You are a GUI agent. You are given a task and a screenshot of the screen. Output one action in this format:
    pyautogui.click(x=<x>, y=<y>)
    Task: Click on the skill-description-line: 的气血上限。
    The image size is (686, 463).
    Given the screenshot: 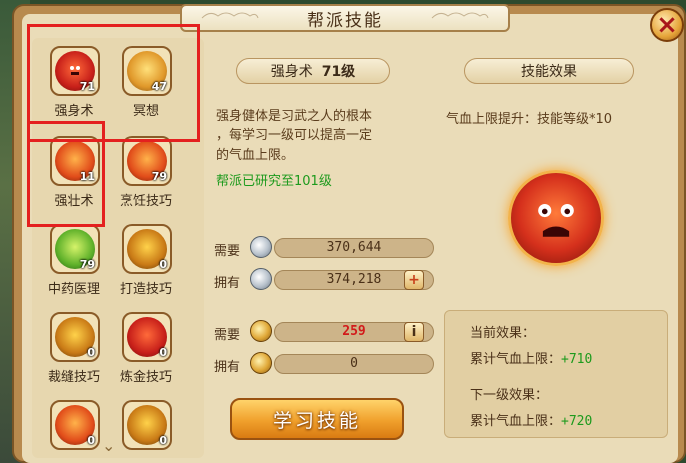 What is the action you would take?
    pyautogui.click(x=255, y=155)
    